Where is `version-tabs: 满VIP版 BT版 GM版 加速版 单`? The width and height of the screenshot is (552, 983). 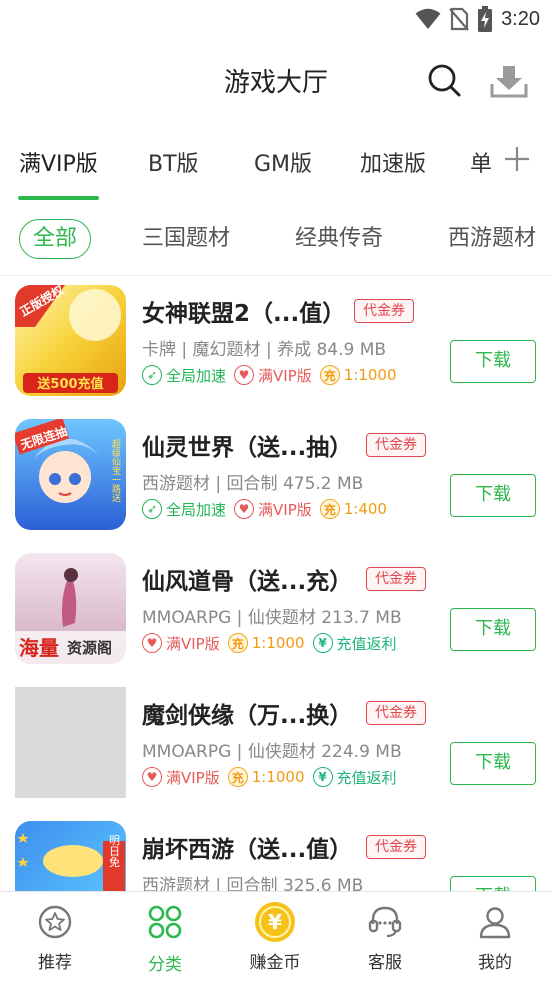 version-tabs: 满VIP版 BT版 GM版 加速版 单 is located at coordinates (276, 163).